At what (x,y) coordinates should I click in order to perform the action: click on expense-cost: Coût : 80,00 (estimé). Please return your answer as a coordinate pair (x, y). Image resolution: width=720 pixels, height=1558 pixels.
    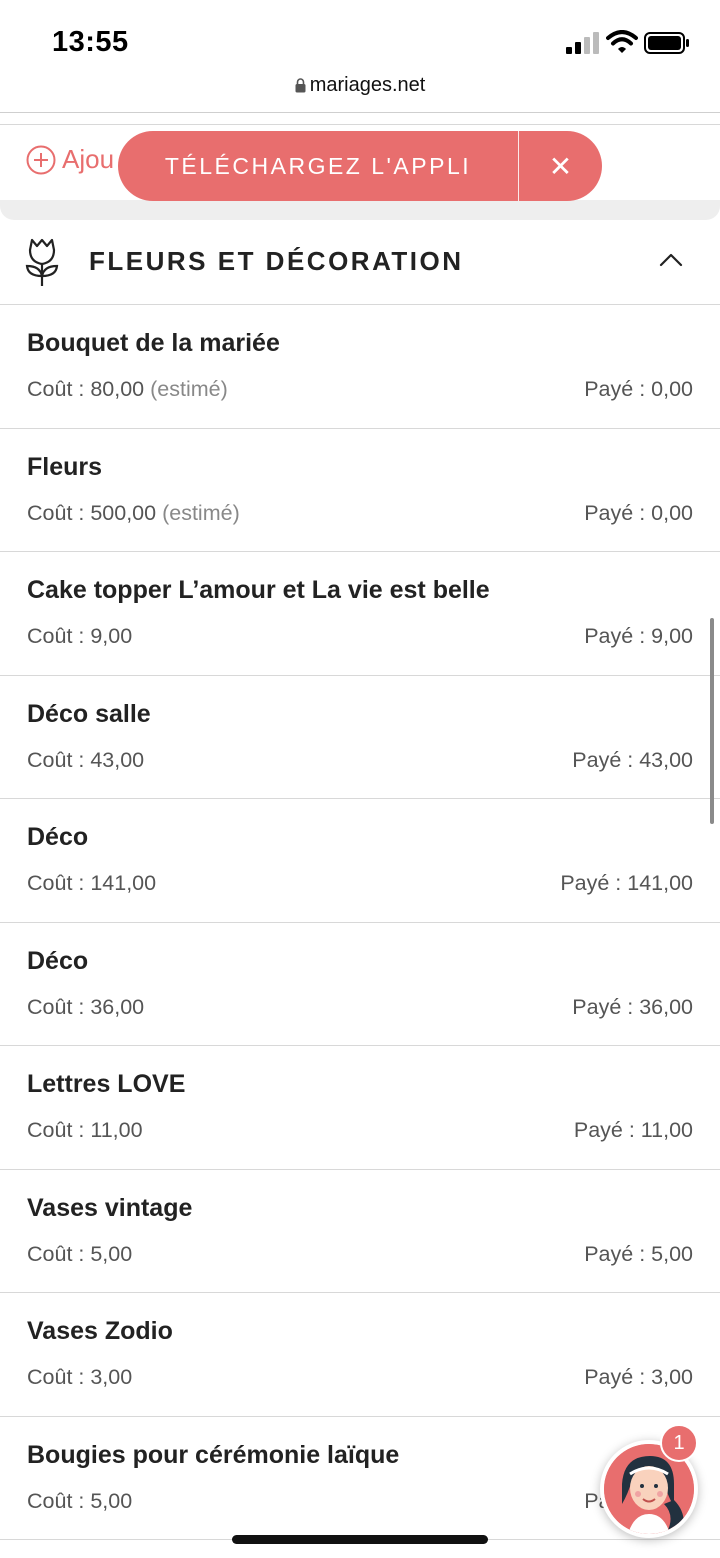
    Looking at the image, I should click on (127, 389).